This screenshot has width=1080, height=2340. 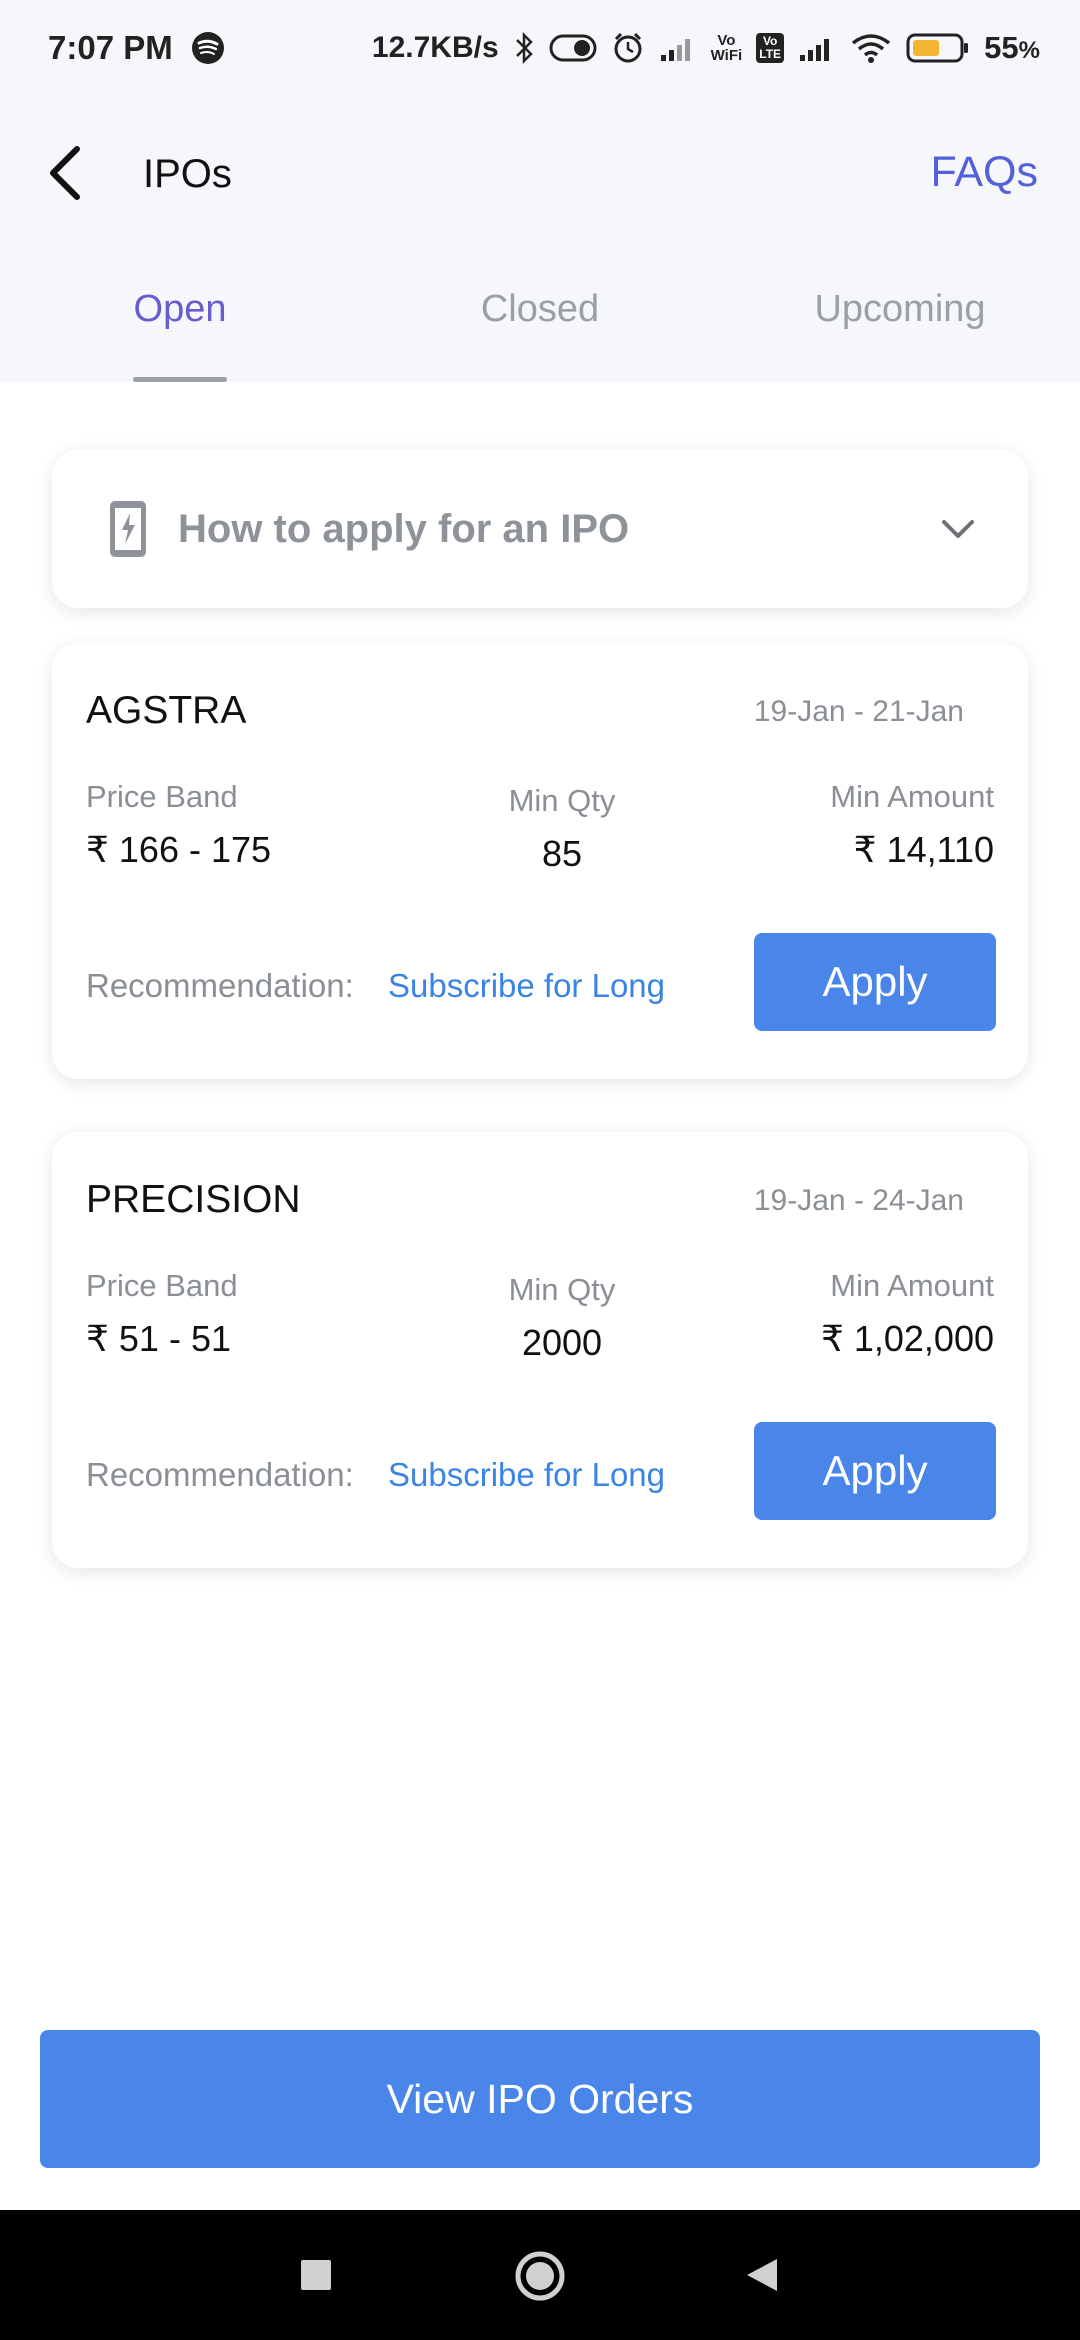 I want to click on ipo-name: PRECISION, so click(x=193, y=1199).